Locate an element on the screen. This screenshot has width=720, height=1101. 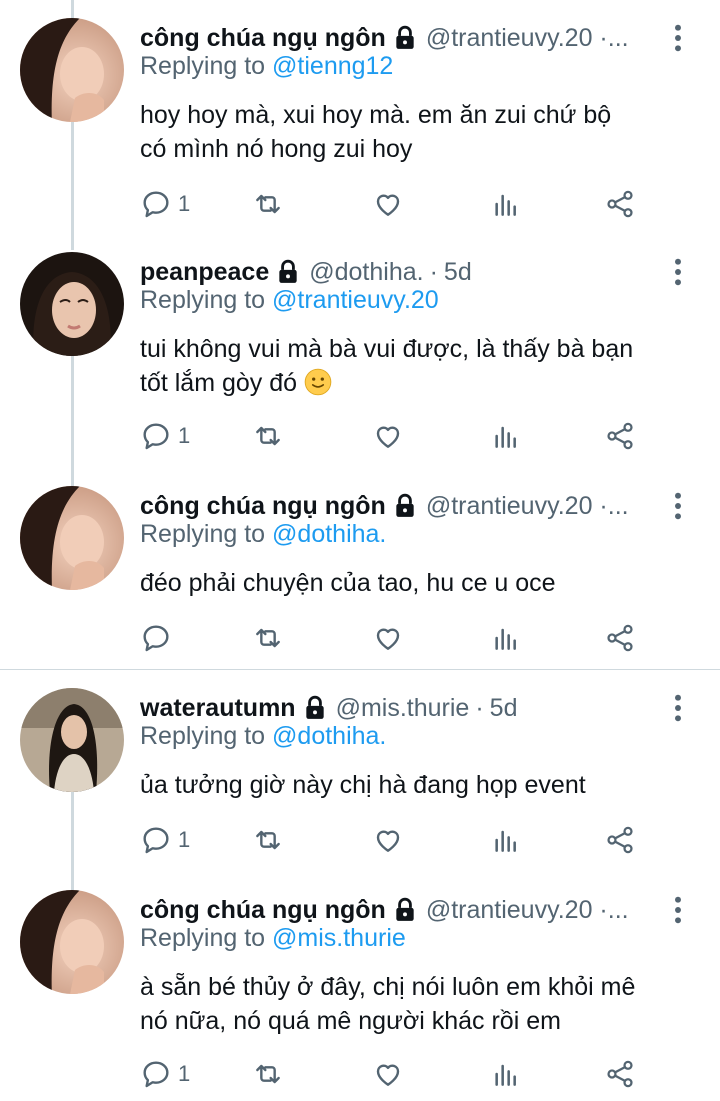
tweet-text-line: nó nữa, nó quá mê người khác rồi em is located at coordinates (350, 1021).